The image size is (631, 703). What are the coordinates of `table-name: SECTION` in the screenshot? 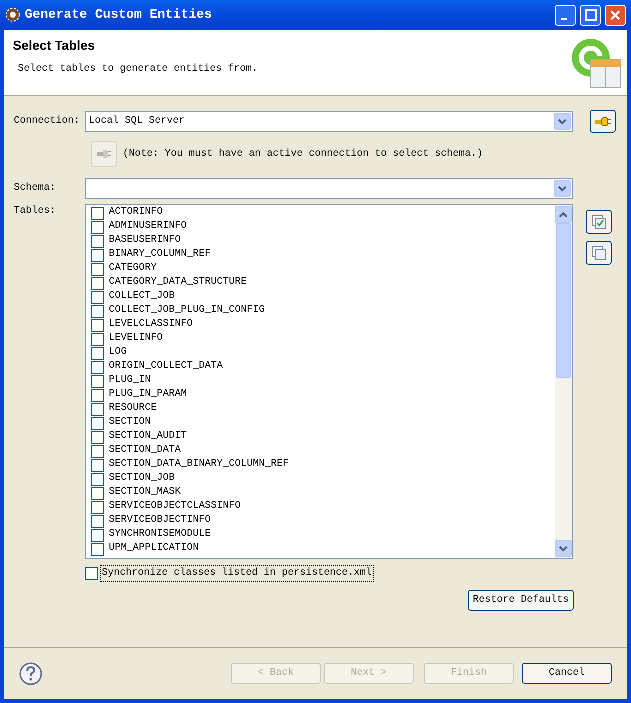 It's located at (130, 423).